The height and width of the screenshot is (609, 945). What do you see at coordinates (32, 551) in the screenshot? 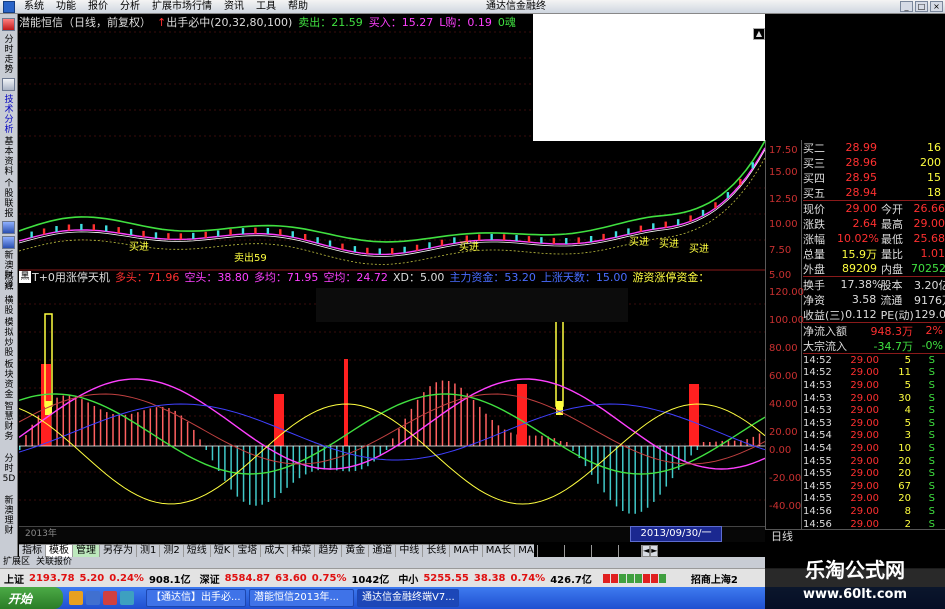
I see `formula-tab: 指标` at bounding box center [32, 551].